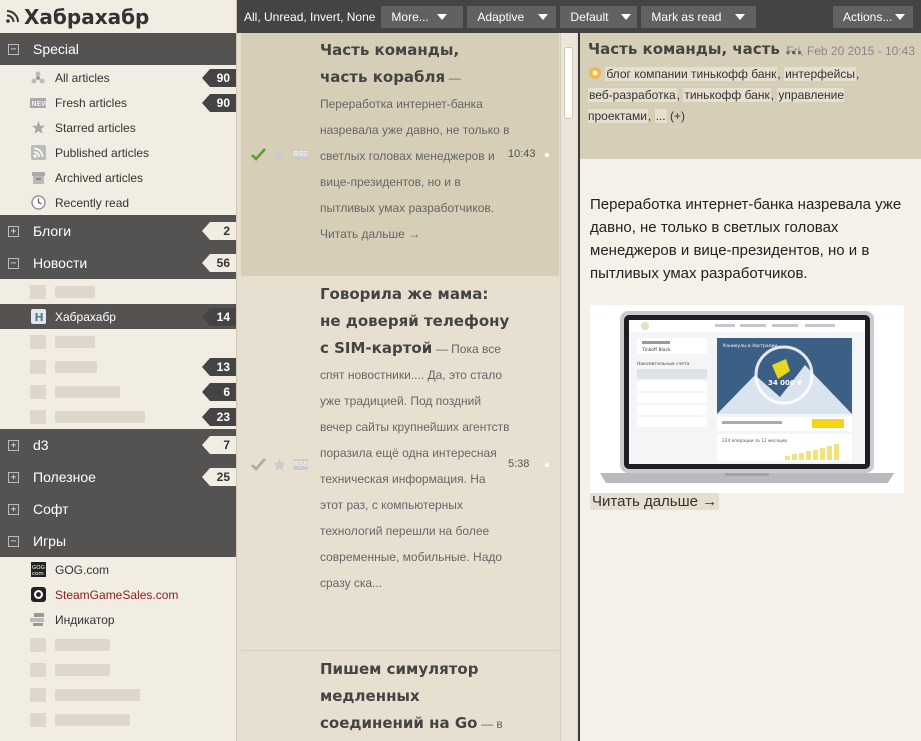 Image resolution: width=921 pixels, height=741 pixels. I want to click on feed-indicator: Индикатор, so click(118, 619).